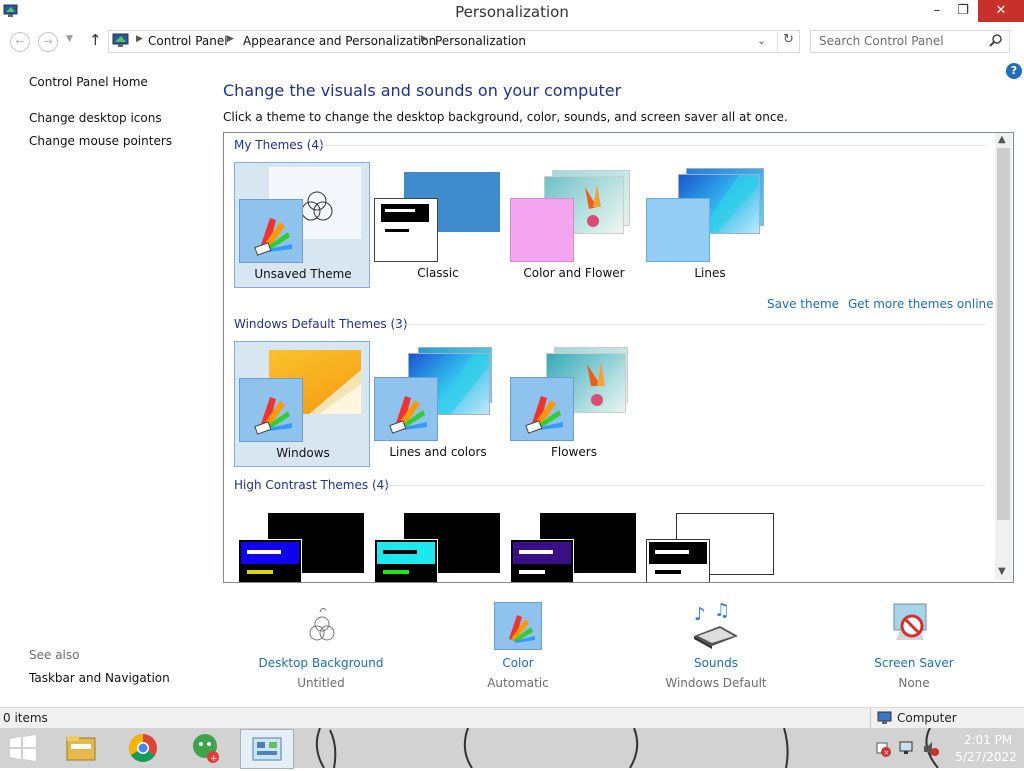 This screenshot has height=771, width=1024. Describe the element at coordinates (912, 626) in the screenshot. I see `screen-saver-icon` at that location.